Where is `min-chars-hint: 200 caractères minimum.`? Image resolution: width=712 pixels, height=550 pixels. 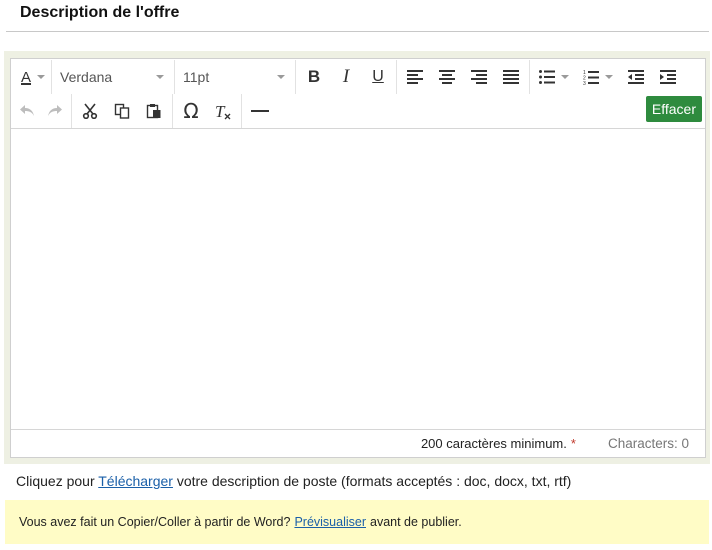
min-chars-hint: 200 caractères minimum. is located at coordinates (493, 443).